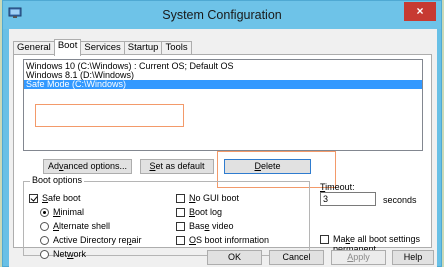 Image resolution: width=444 pixels, height=267 pixels. What do you see at coordinates (67, 47) in the screenshot?
I see `tab-boot: Boot` at bounding box center [67, 47].